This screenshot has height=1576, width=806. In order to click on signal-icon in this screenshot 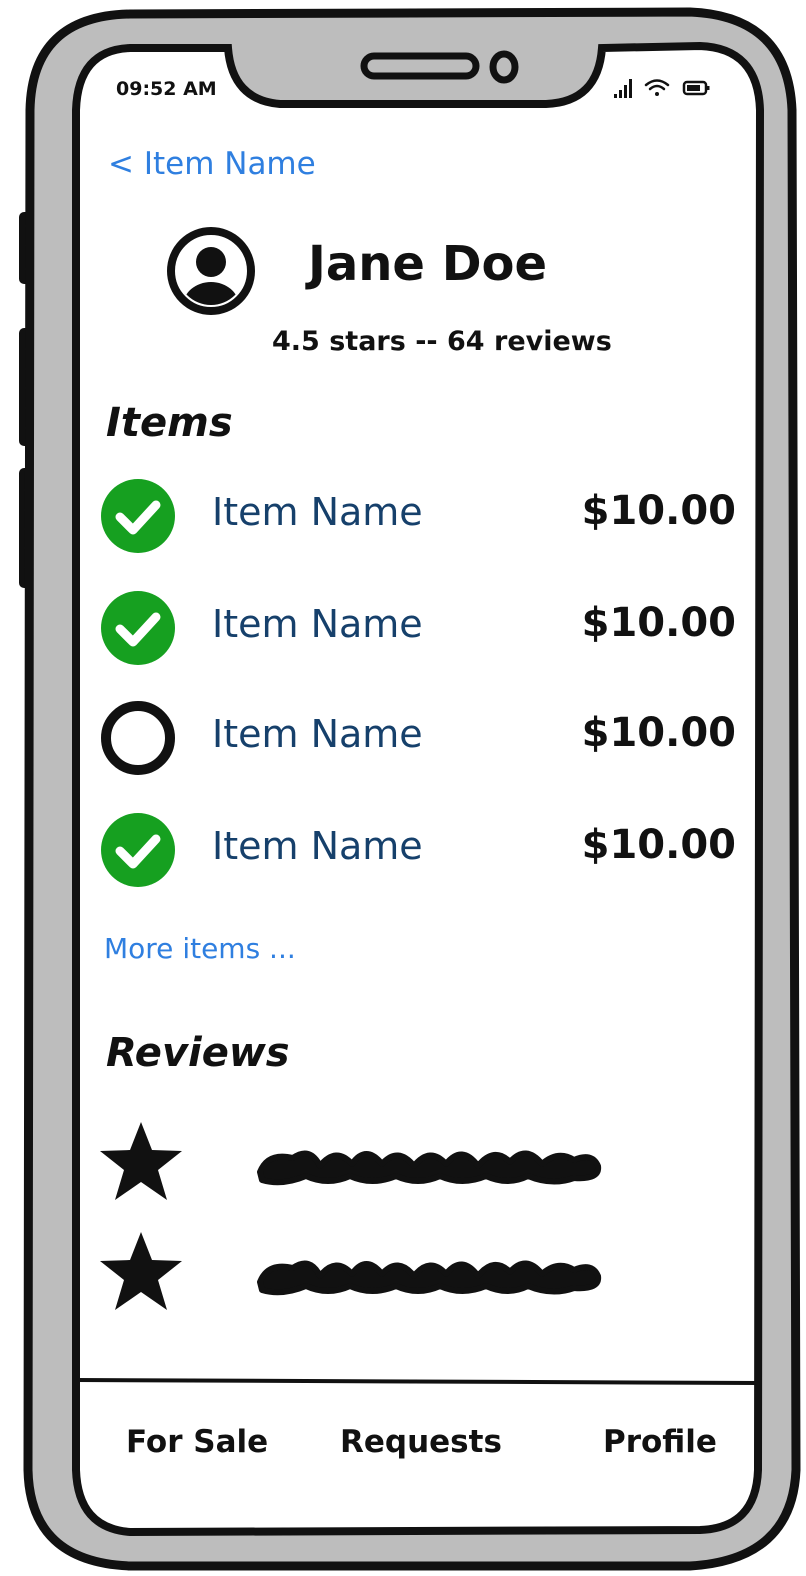, I will do `click(623, 88)`.